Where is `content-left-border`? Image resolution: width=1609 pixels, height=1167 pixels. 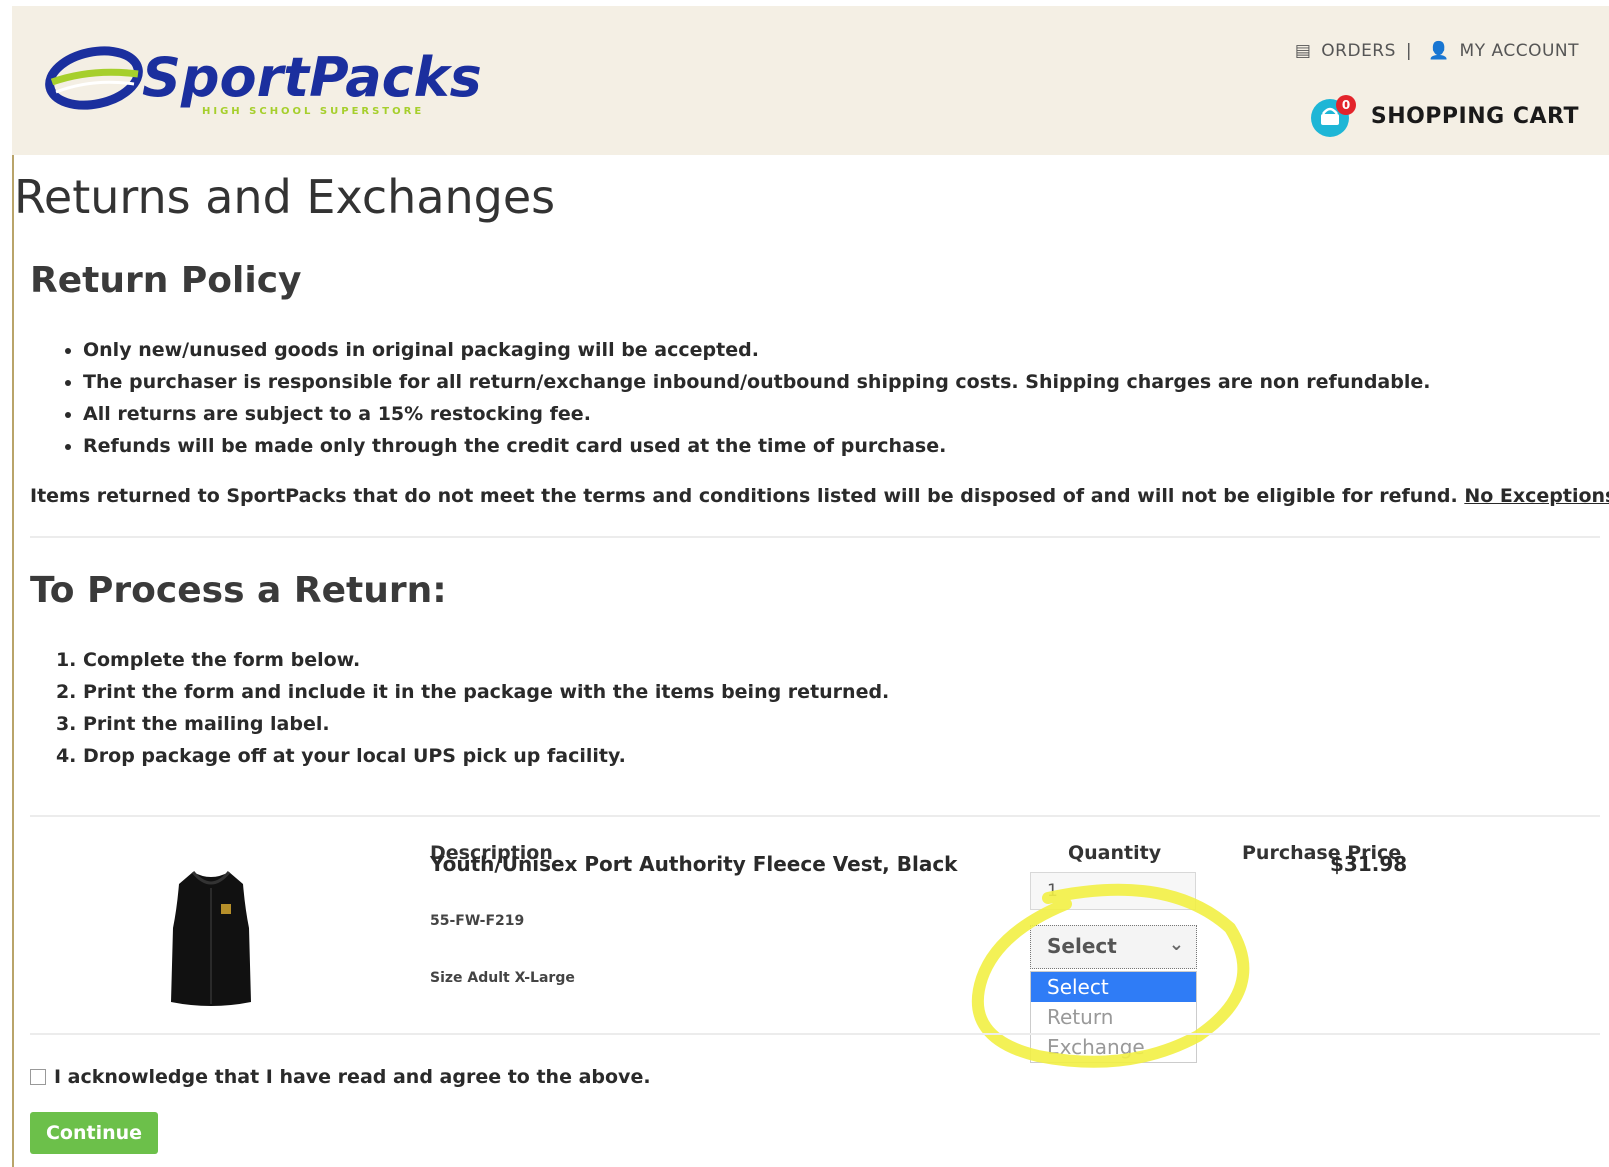 content-left-border is located at coordinates (13, 661).